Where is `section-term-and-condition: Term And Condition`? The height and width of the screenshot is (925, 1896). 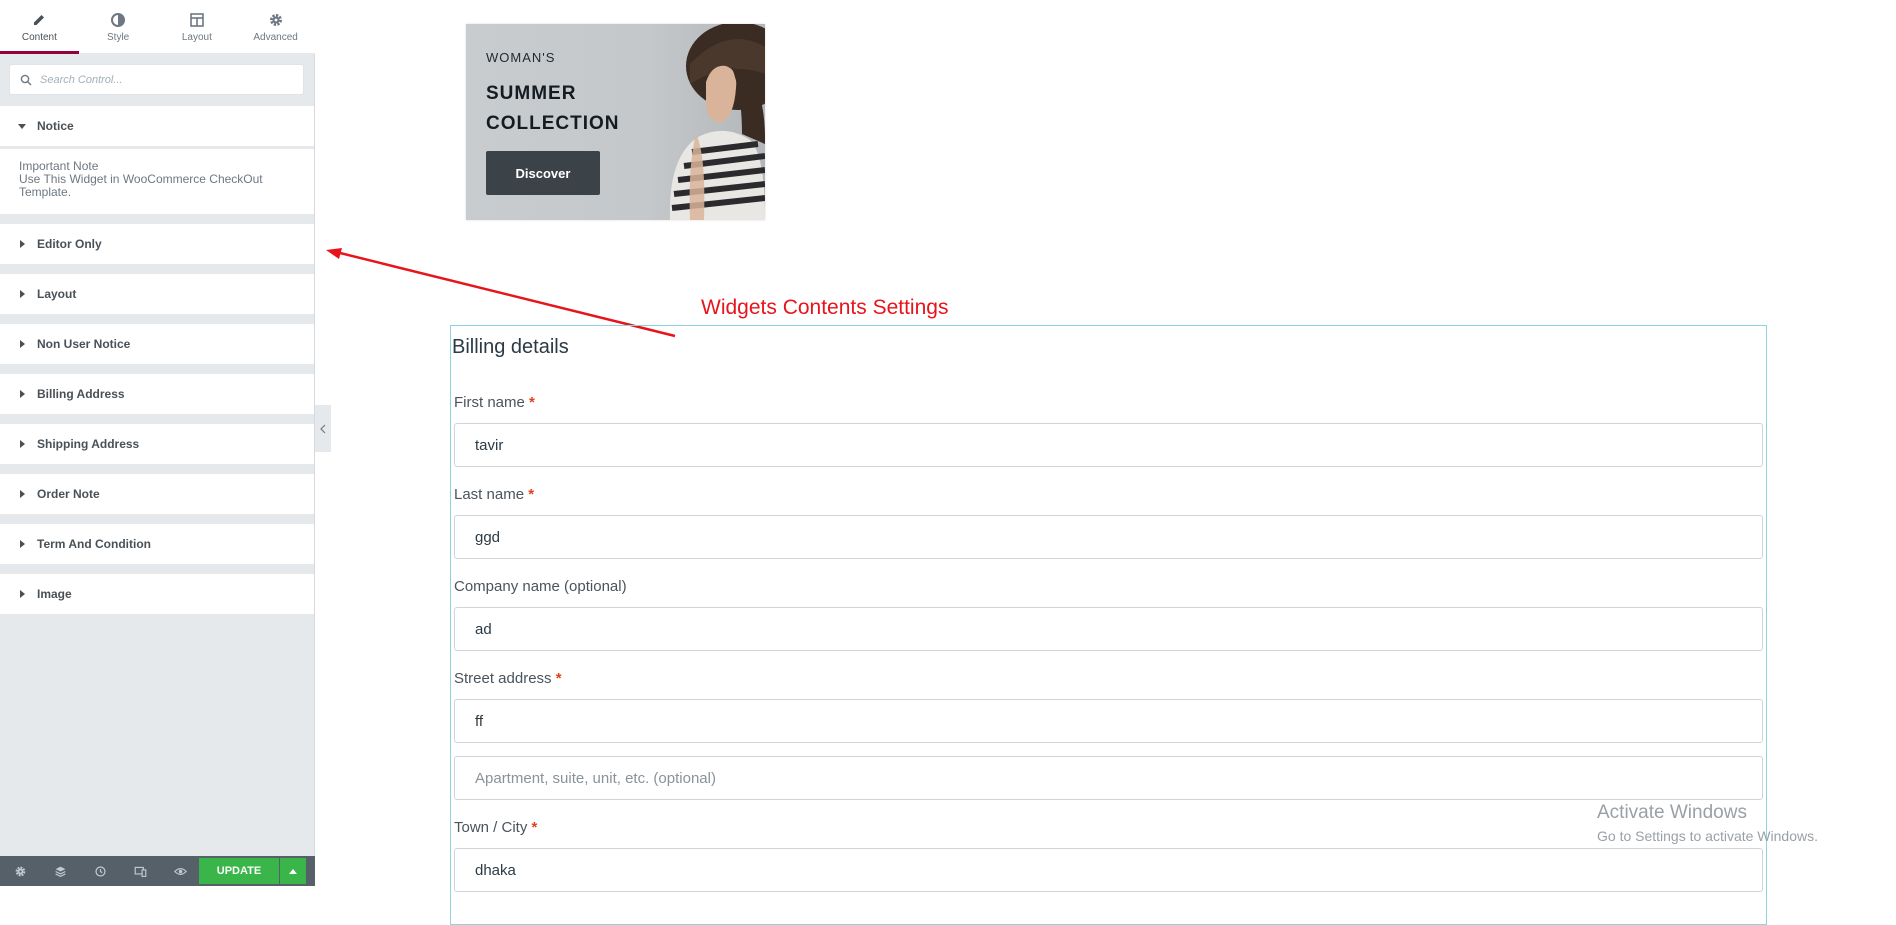
section-term-and-condition: Term And Condition is located at coordinates (157, 544).